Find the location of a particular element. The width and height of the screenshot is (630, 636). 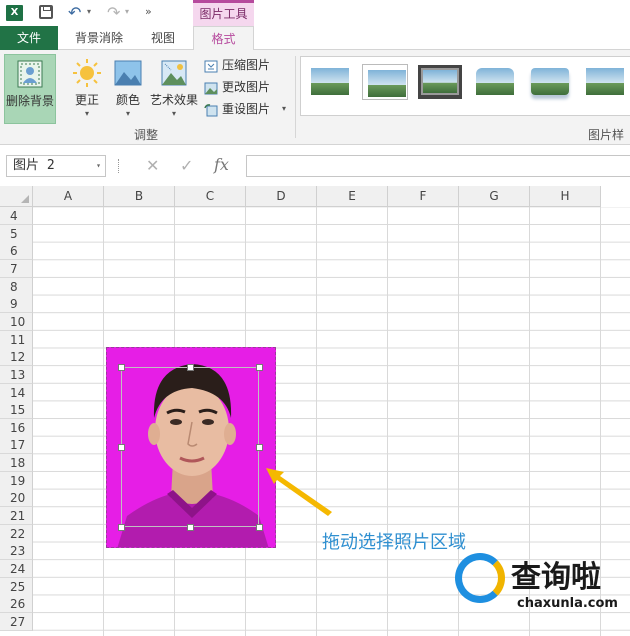

picture-styles-group-label: 图片样 is located at coordinates (606, 135).